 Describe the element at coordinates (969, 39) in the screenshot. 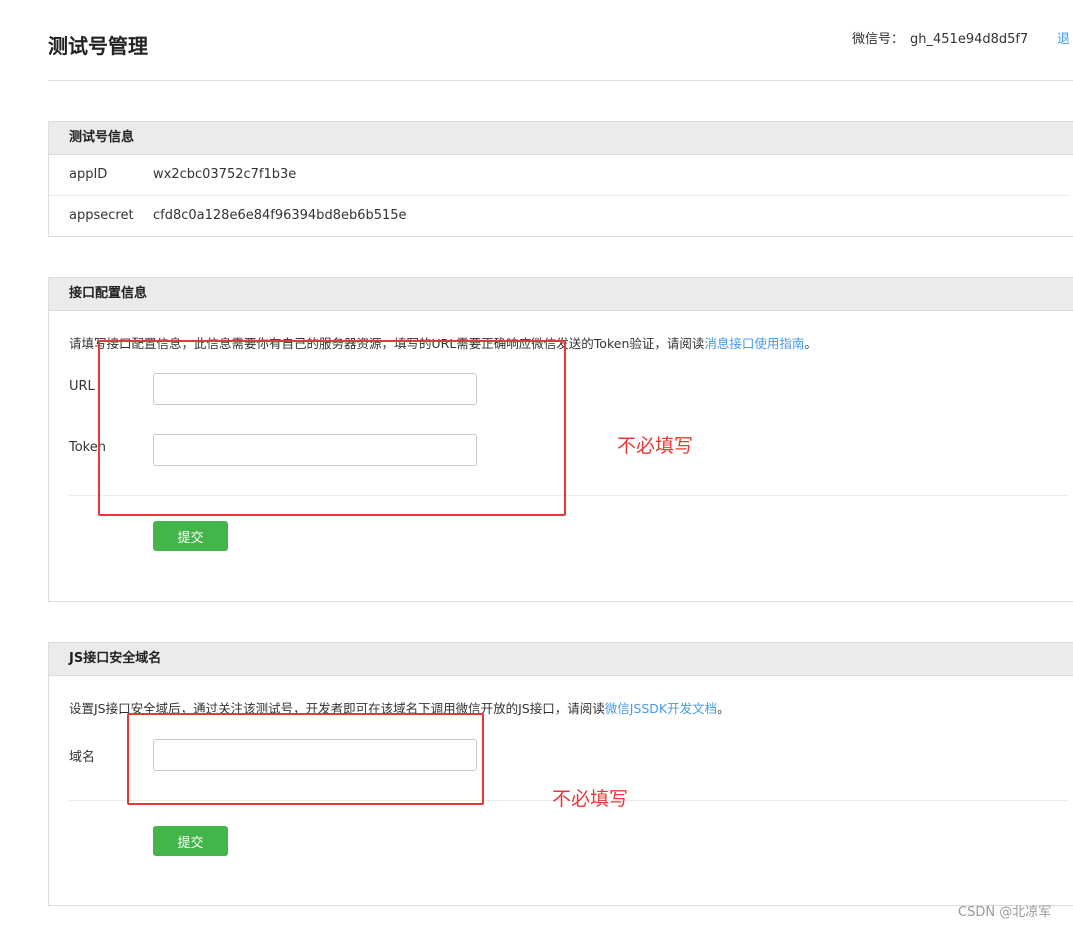

I see `wechat-id-value: gh_451e94d8d5f7` at that location.